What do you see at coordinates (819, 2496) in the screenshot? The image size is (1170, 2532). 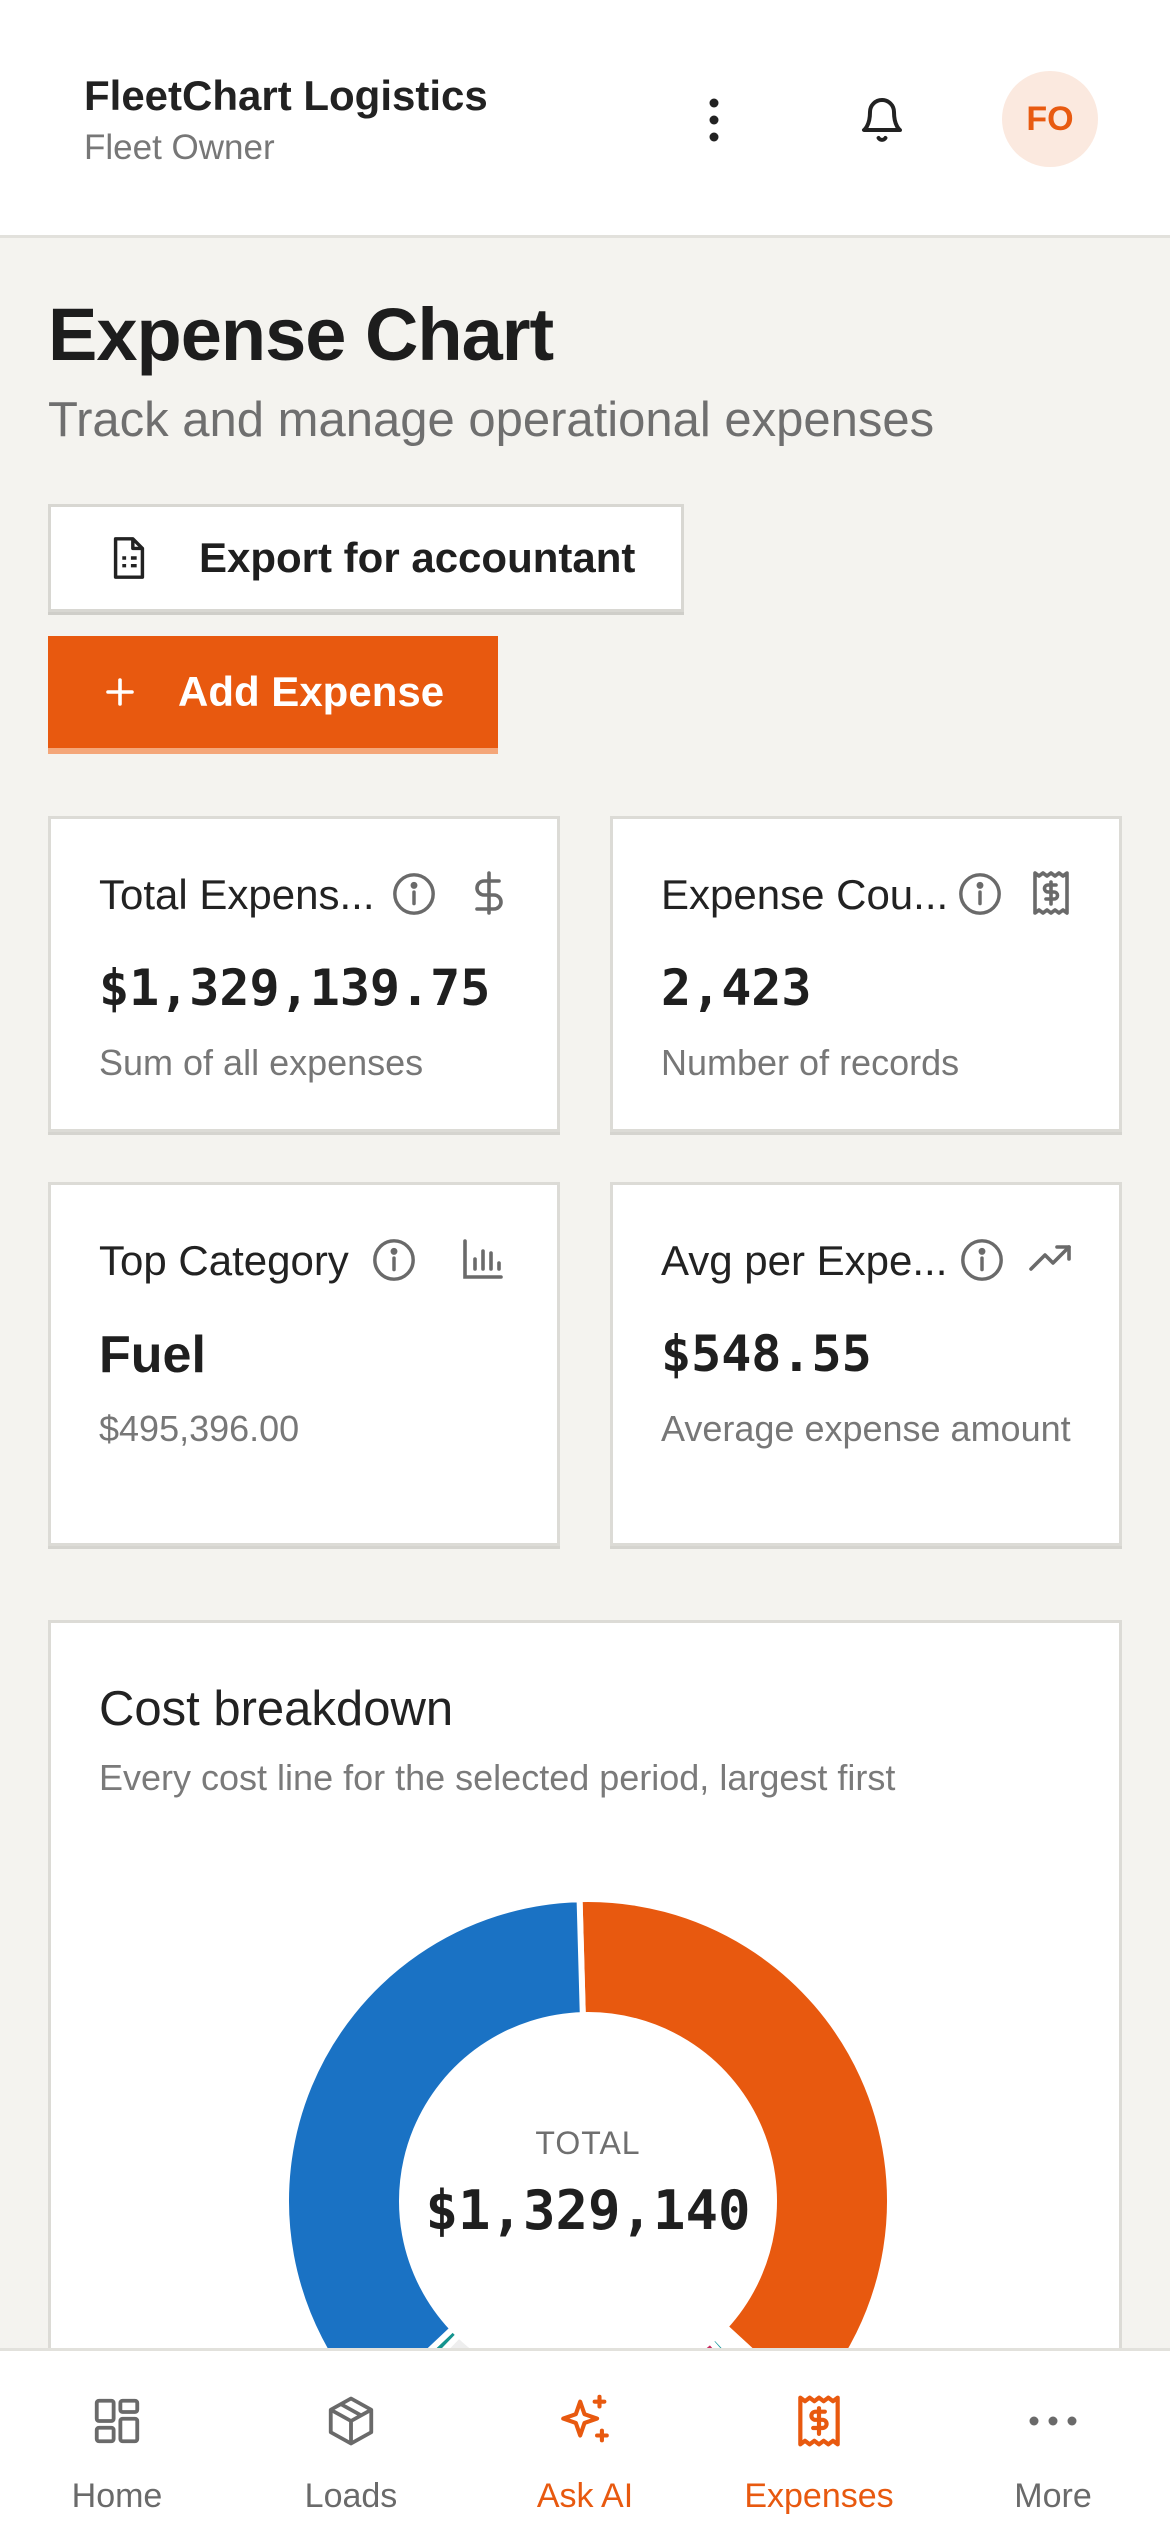 I see `nav-label: Expenses` at bounding box center [819, 2496].